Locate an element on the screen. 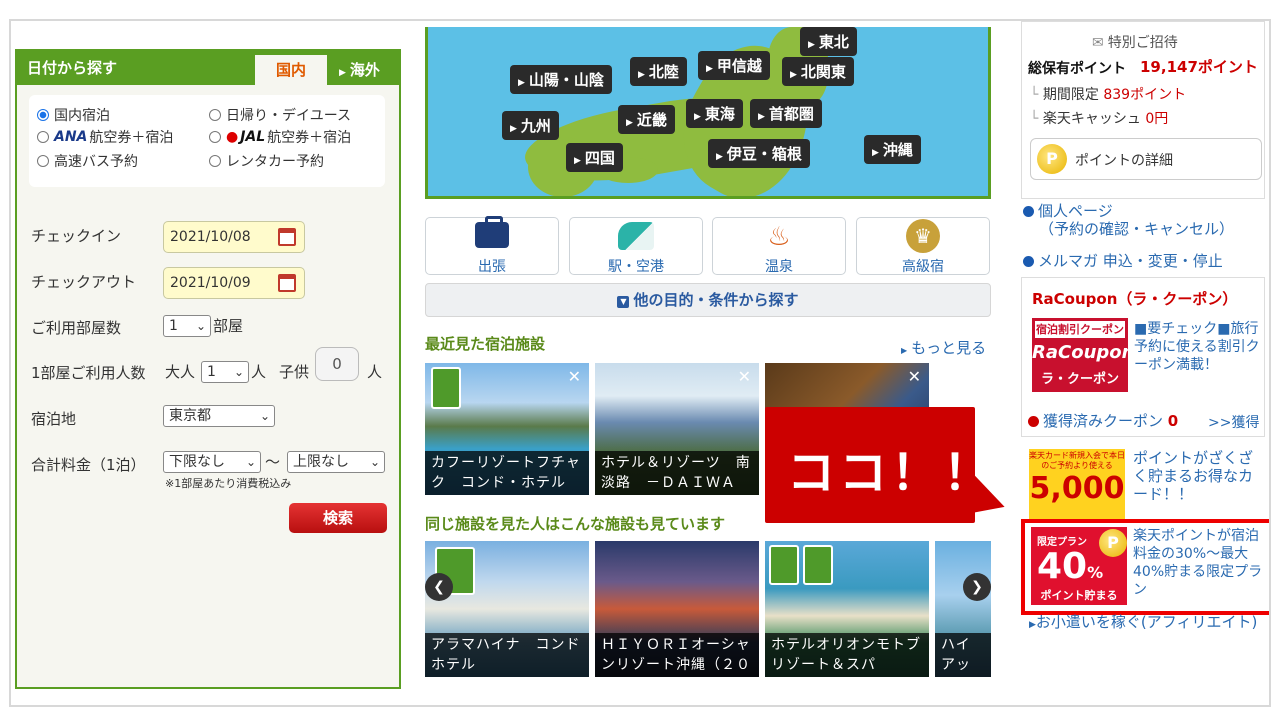  region-kyushu: ▶ 九州 is located at coordinates (530, 125).